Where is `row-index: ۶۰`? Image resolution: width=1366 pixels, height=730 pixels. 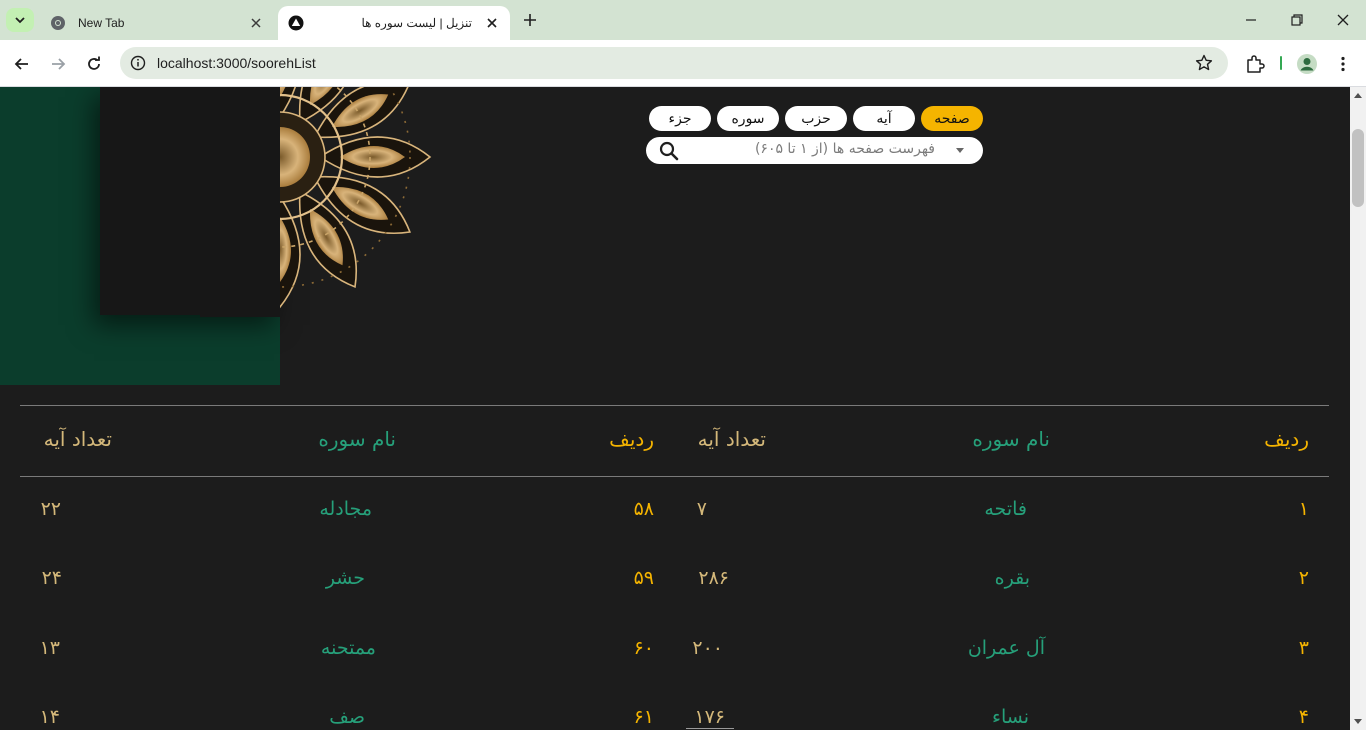 row-index: ۶۰ is located at coordinates (643, 648).